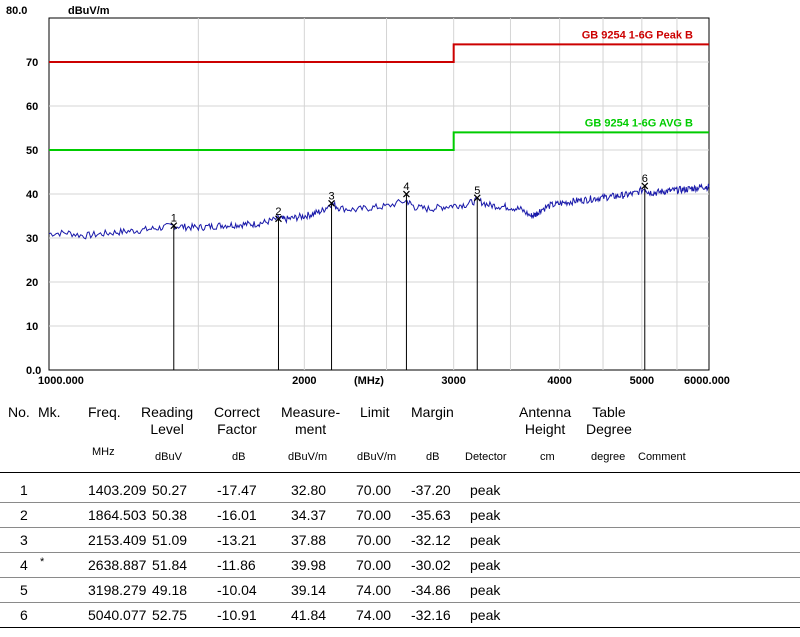 This screenshot has height=637, width=800. What do you see at coordinates (168, 457) in the screenshot?
I see `unit-reading: dBuV` at bounding box center [168, 457].